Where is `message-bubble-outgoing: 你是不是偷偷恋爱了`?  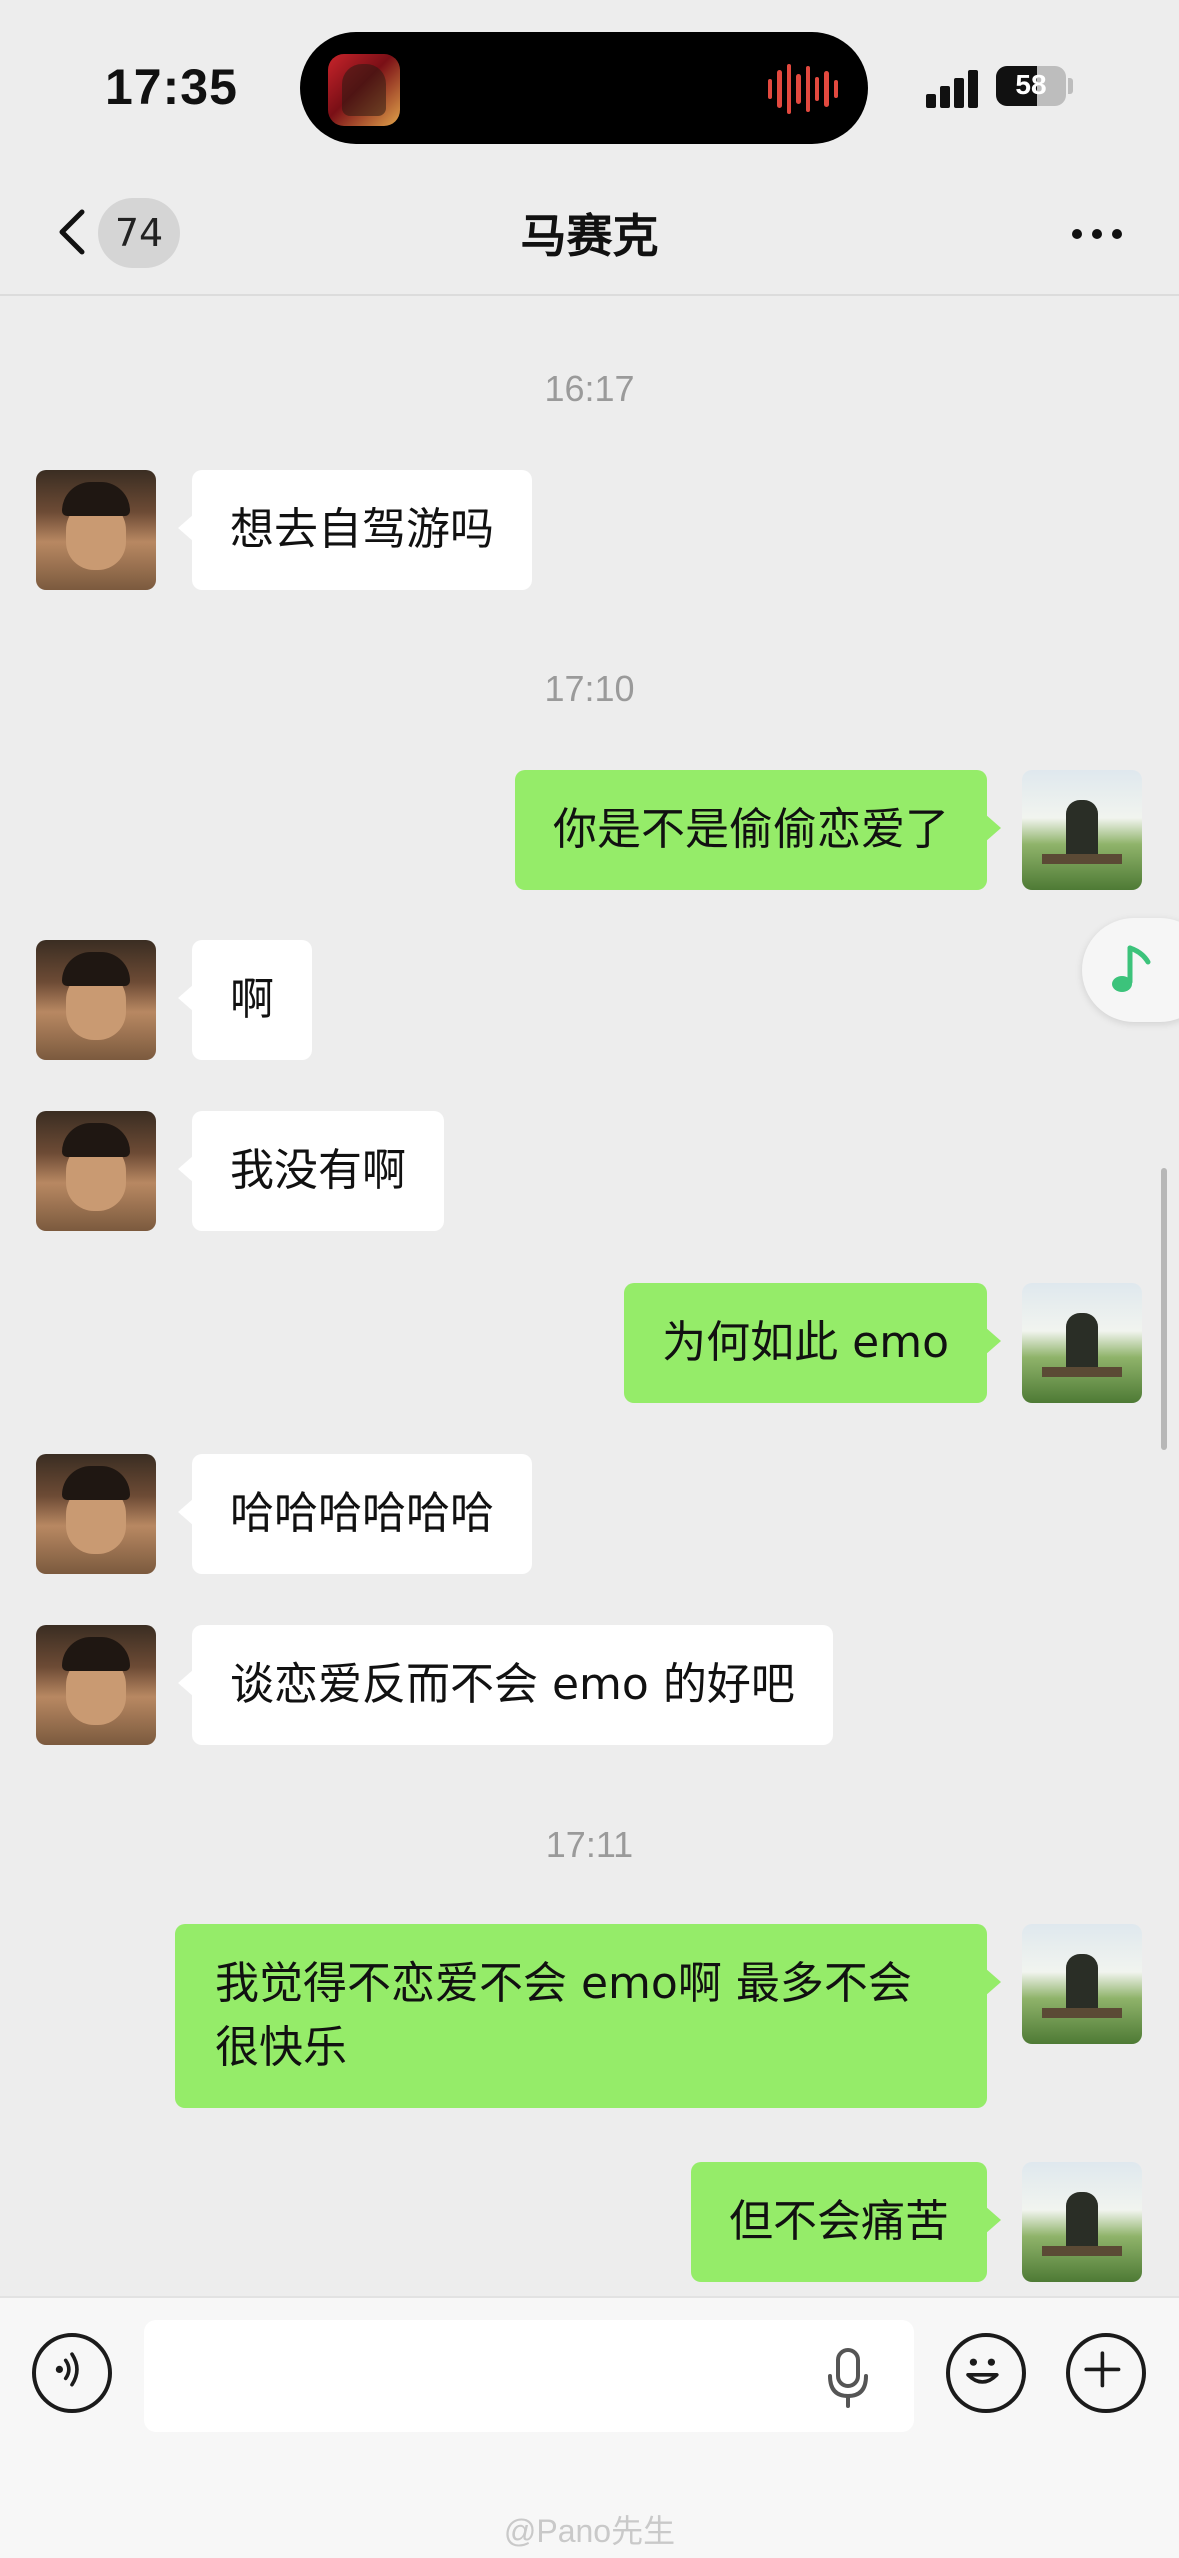 message-bubble-outgoing: 你是不是偷偷恋爱了 is located at coordinates (758, 830).